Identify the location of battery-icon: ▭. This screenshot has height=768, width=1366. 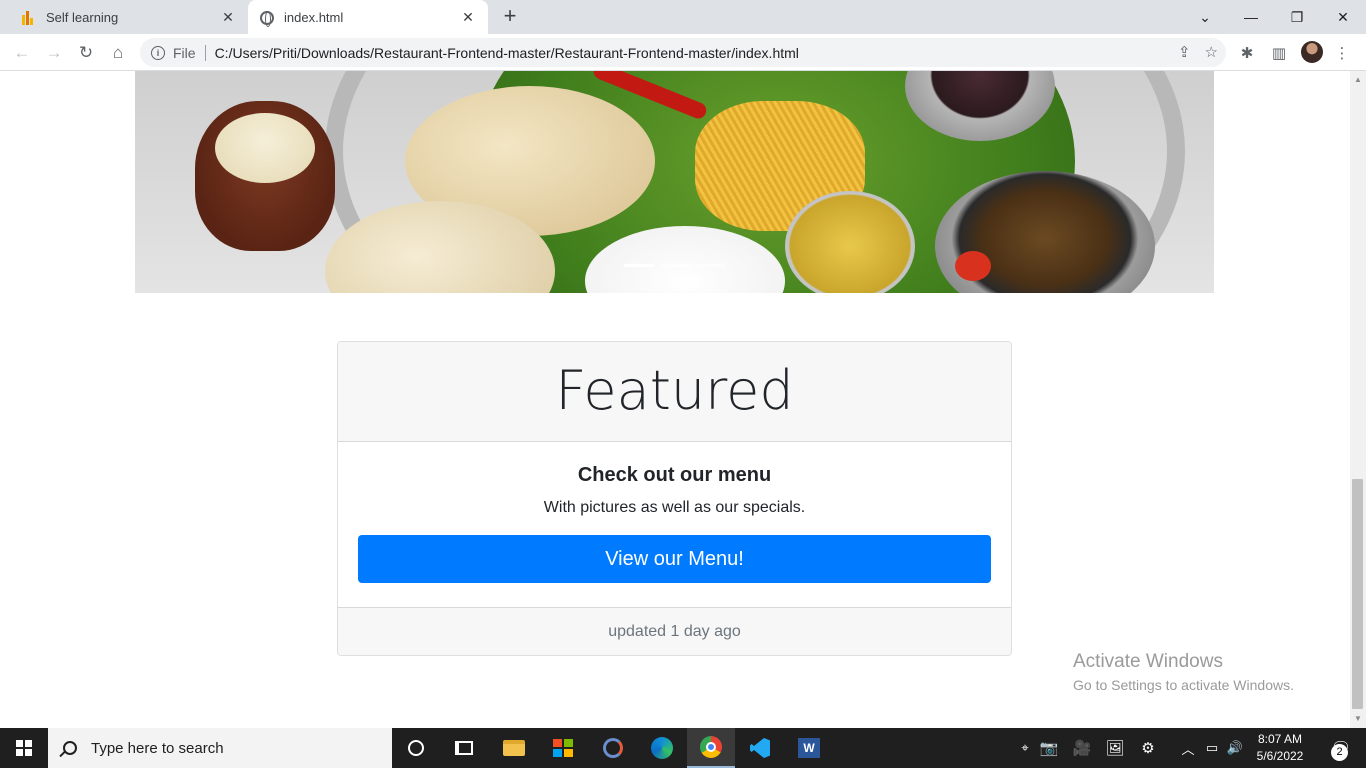
(1212, 748).